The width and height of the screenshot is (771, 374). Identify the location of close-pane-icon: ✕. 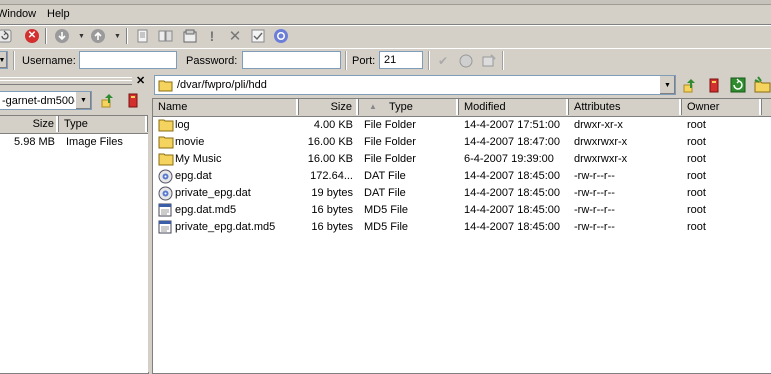
(140, 80).